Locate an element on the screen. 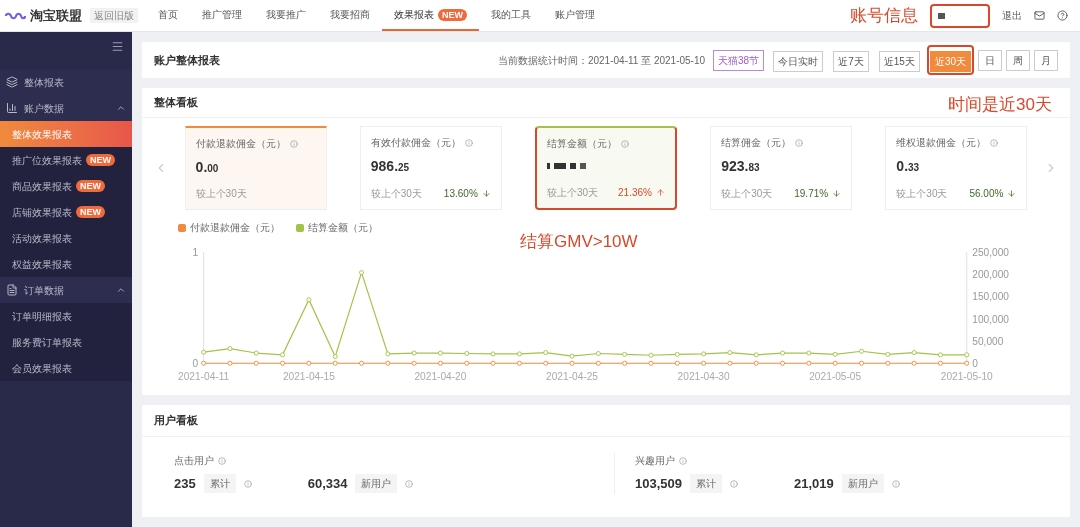 The height and width of the screenshot is (527, 1080). nav-tab: 我要推广 is located at coordinates (286, 15).